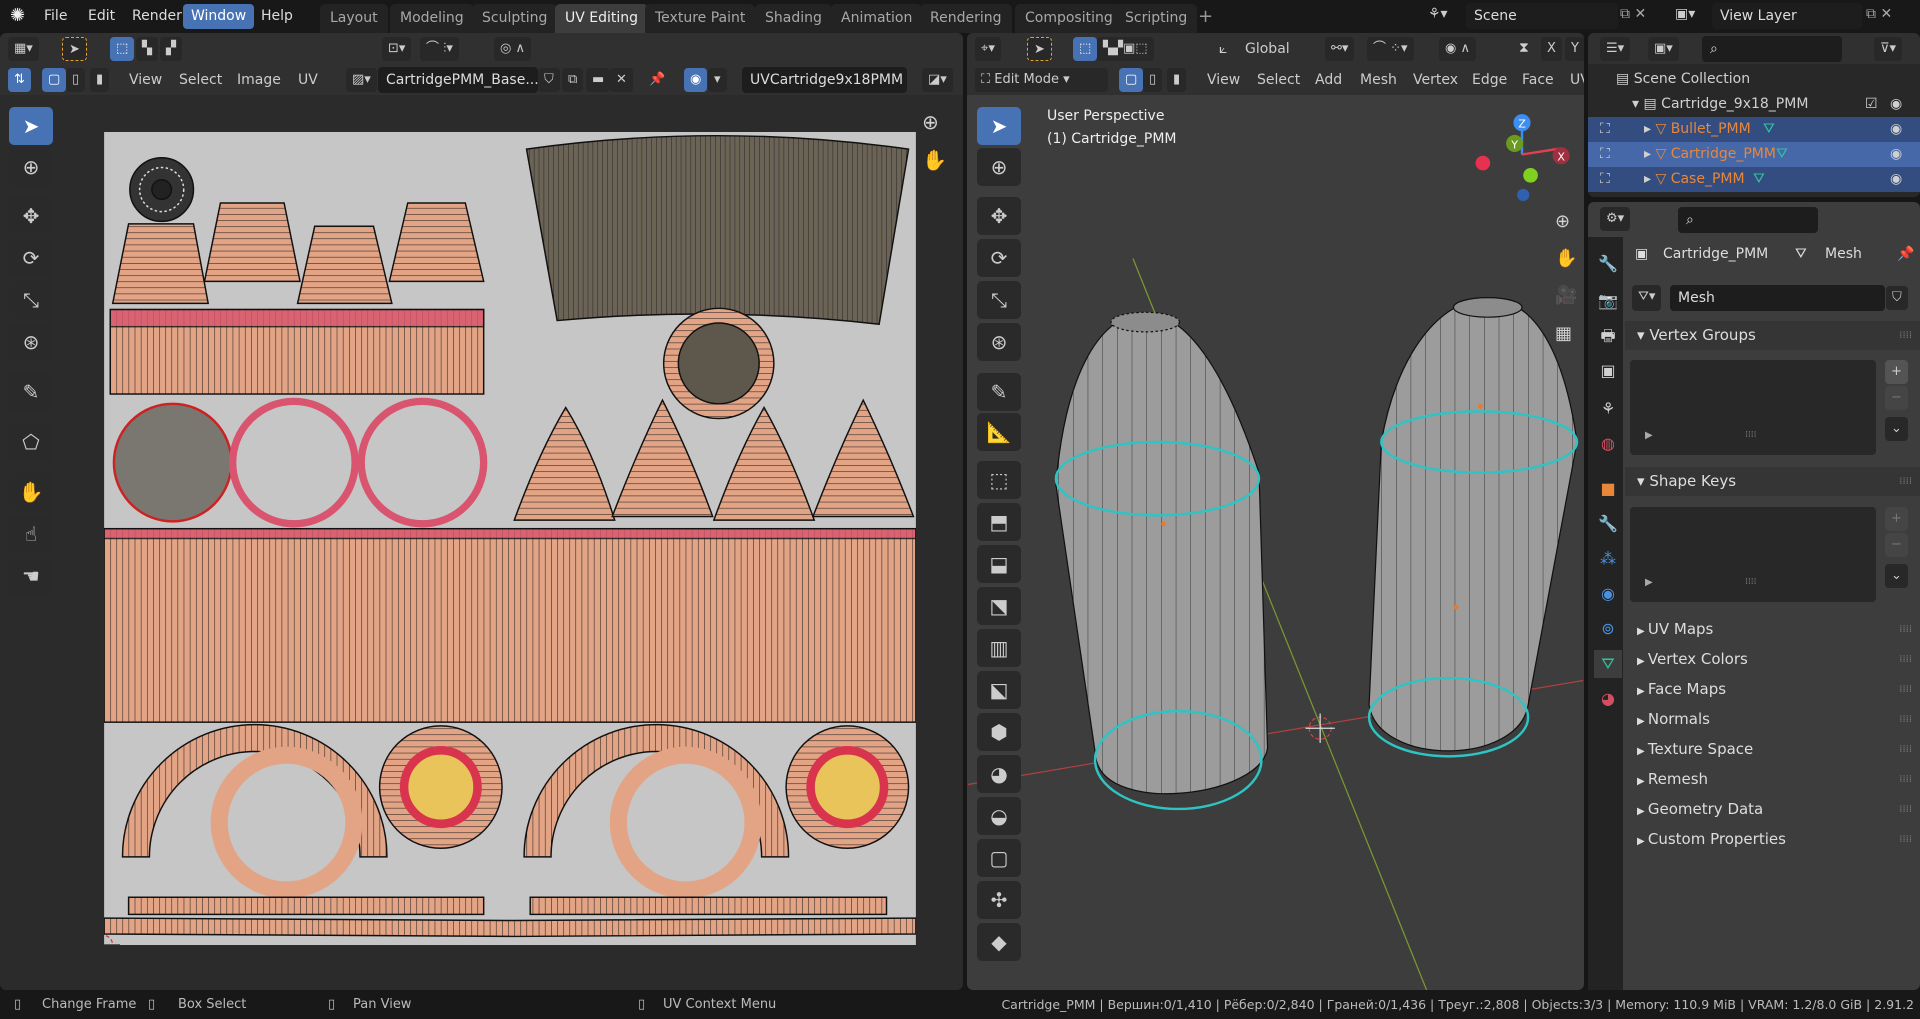 This screenshot has height=1019, width=1920. I want to click on view-layer-tab-icon: ▣, so click(1608, 371).